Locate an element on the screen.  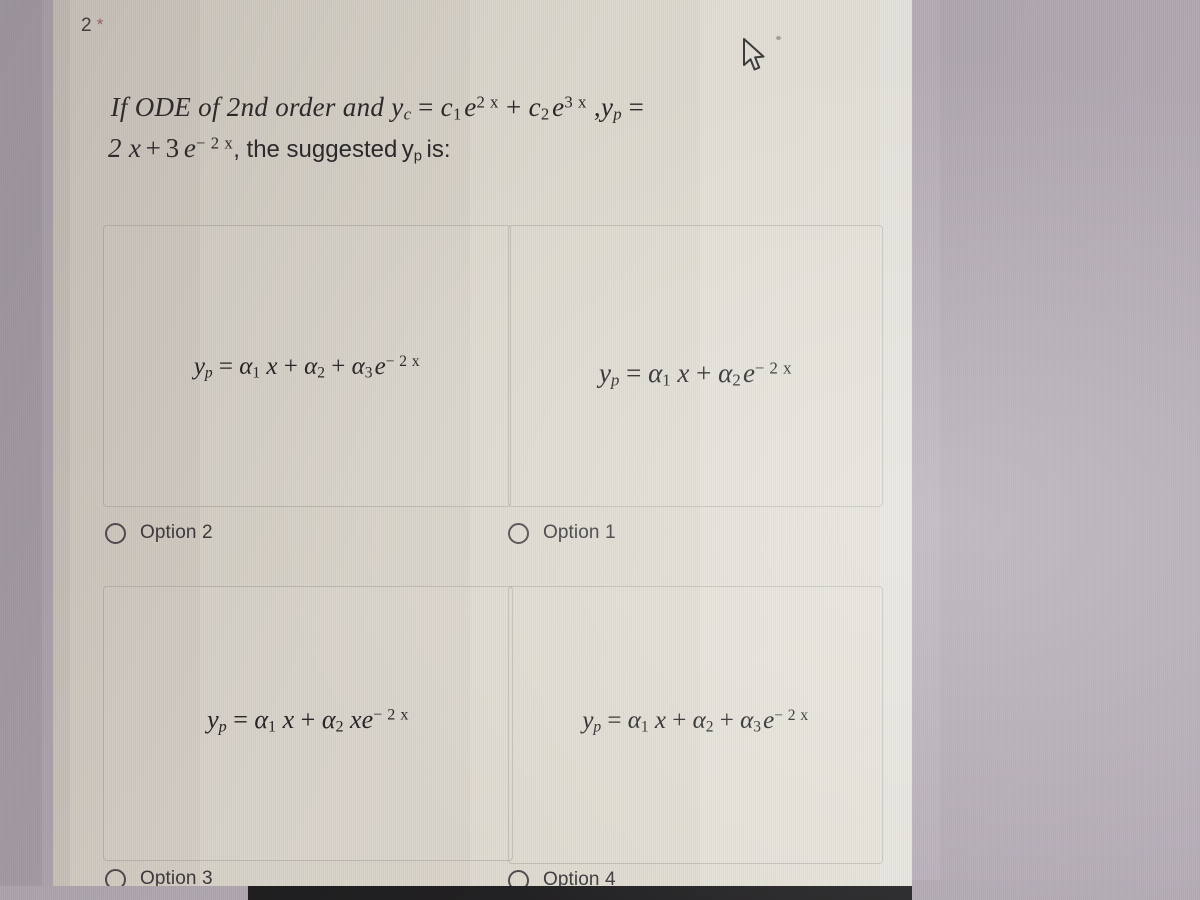
option-image-card-d: yp = α1 x + α2 + α3 e− 2 x is located at coordinates (695, 725).